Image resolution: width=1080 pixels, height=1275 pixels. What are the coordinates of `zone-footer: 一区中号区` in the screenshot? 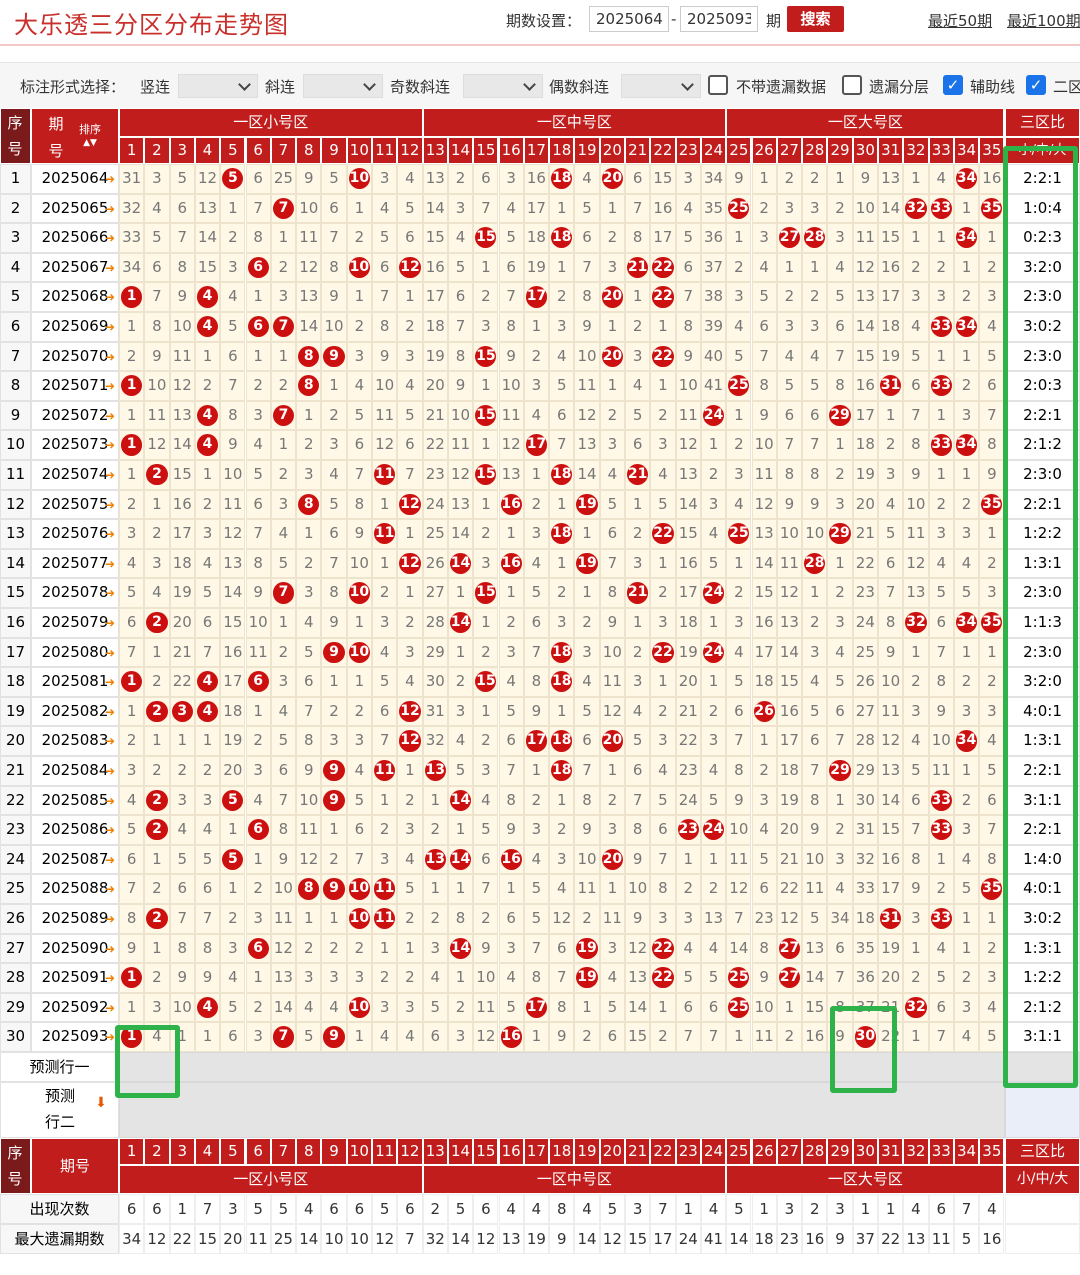 It's located at (574, 1179).